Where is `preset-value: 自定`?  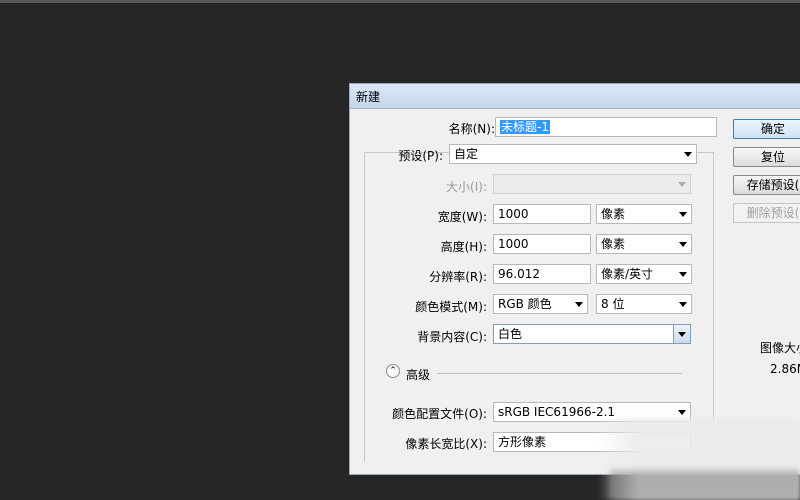 preset-value: 自定 is located at coordinates (466, 154).